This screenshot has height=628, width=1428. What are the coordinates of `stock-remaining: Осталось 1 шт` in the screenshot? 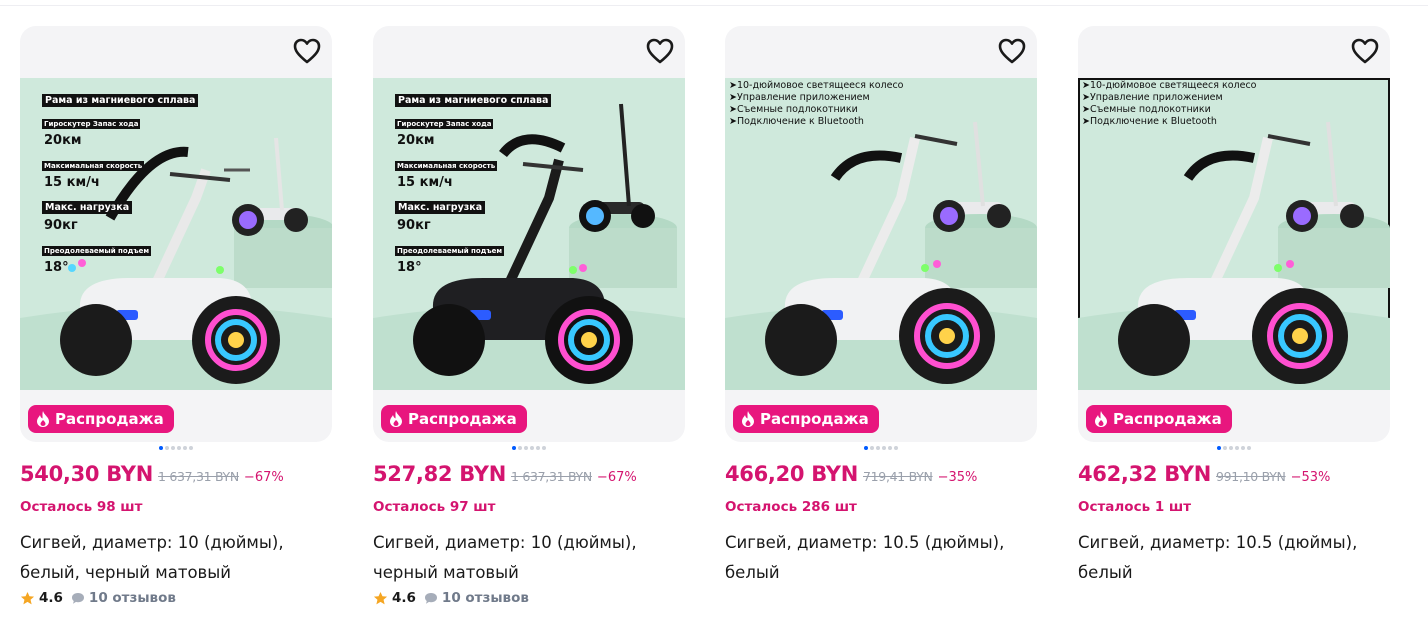 It's located at (1135, 507).